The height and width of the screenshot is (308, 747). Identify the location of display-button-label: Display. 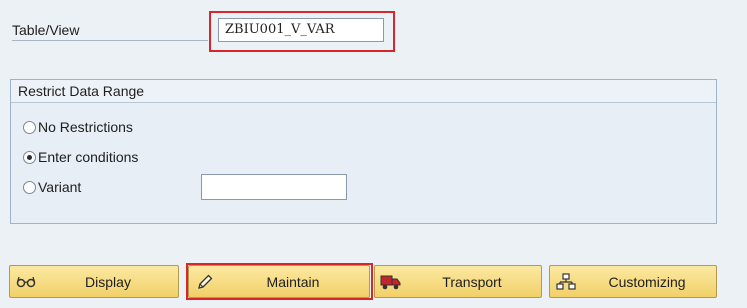
(108, 281).